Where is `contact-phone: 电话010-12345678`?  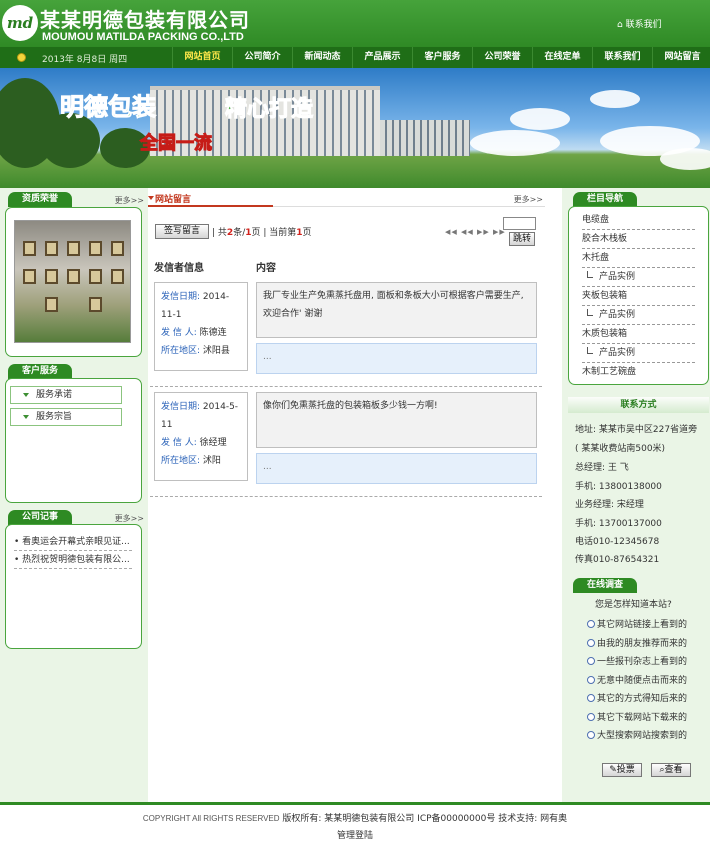
contact-phone: 电话010-12345678 is located at coordinates (617, 542).